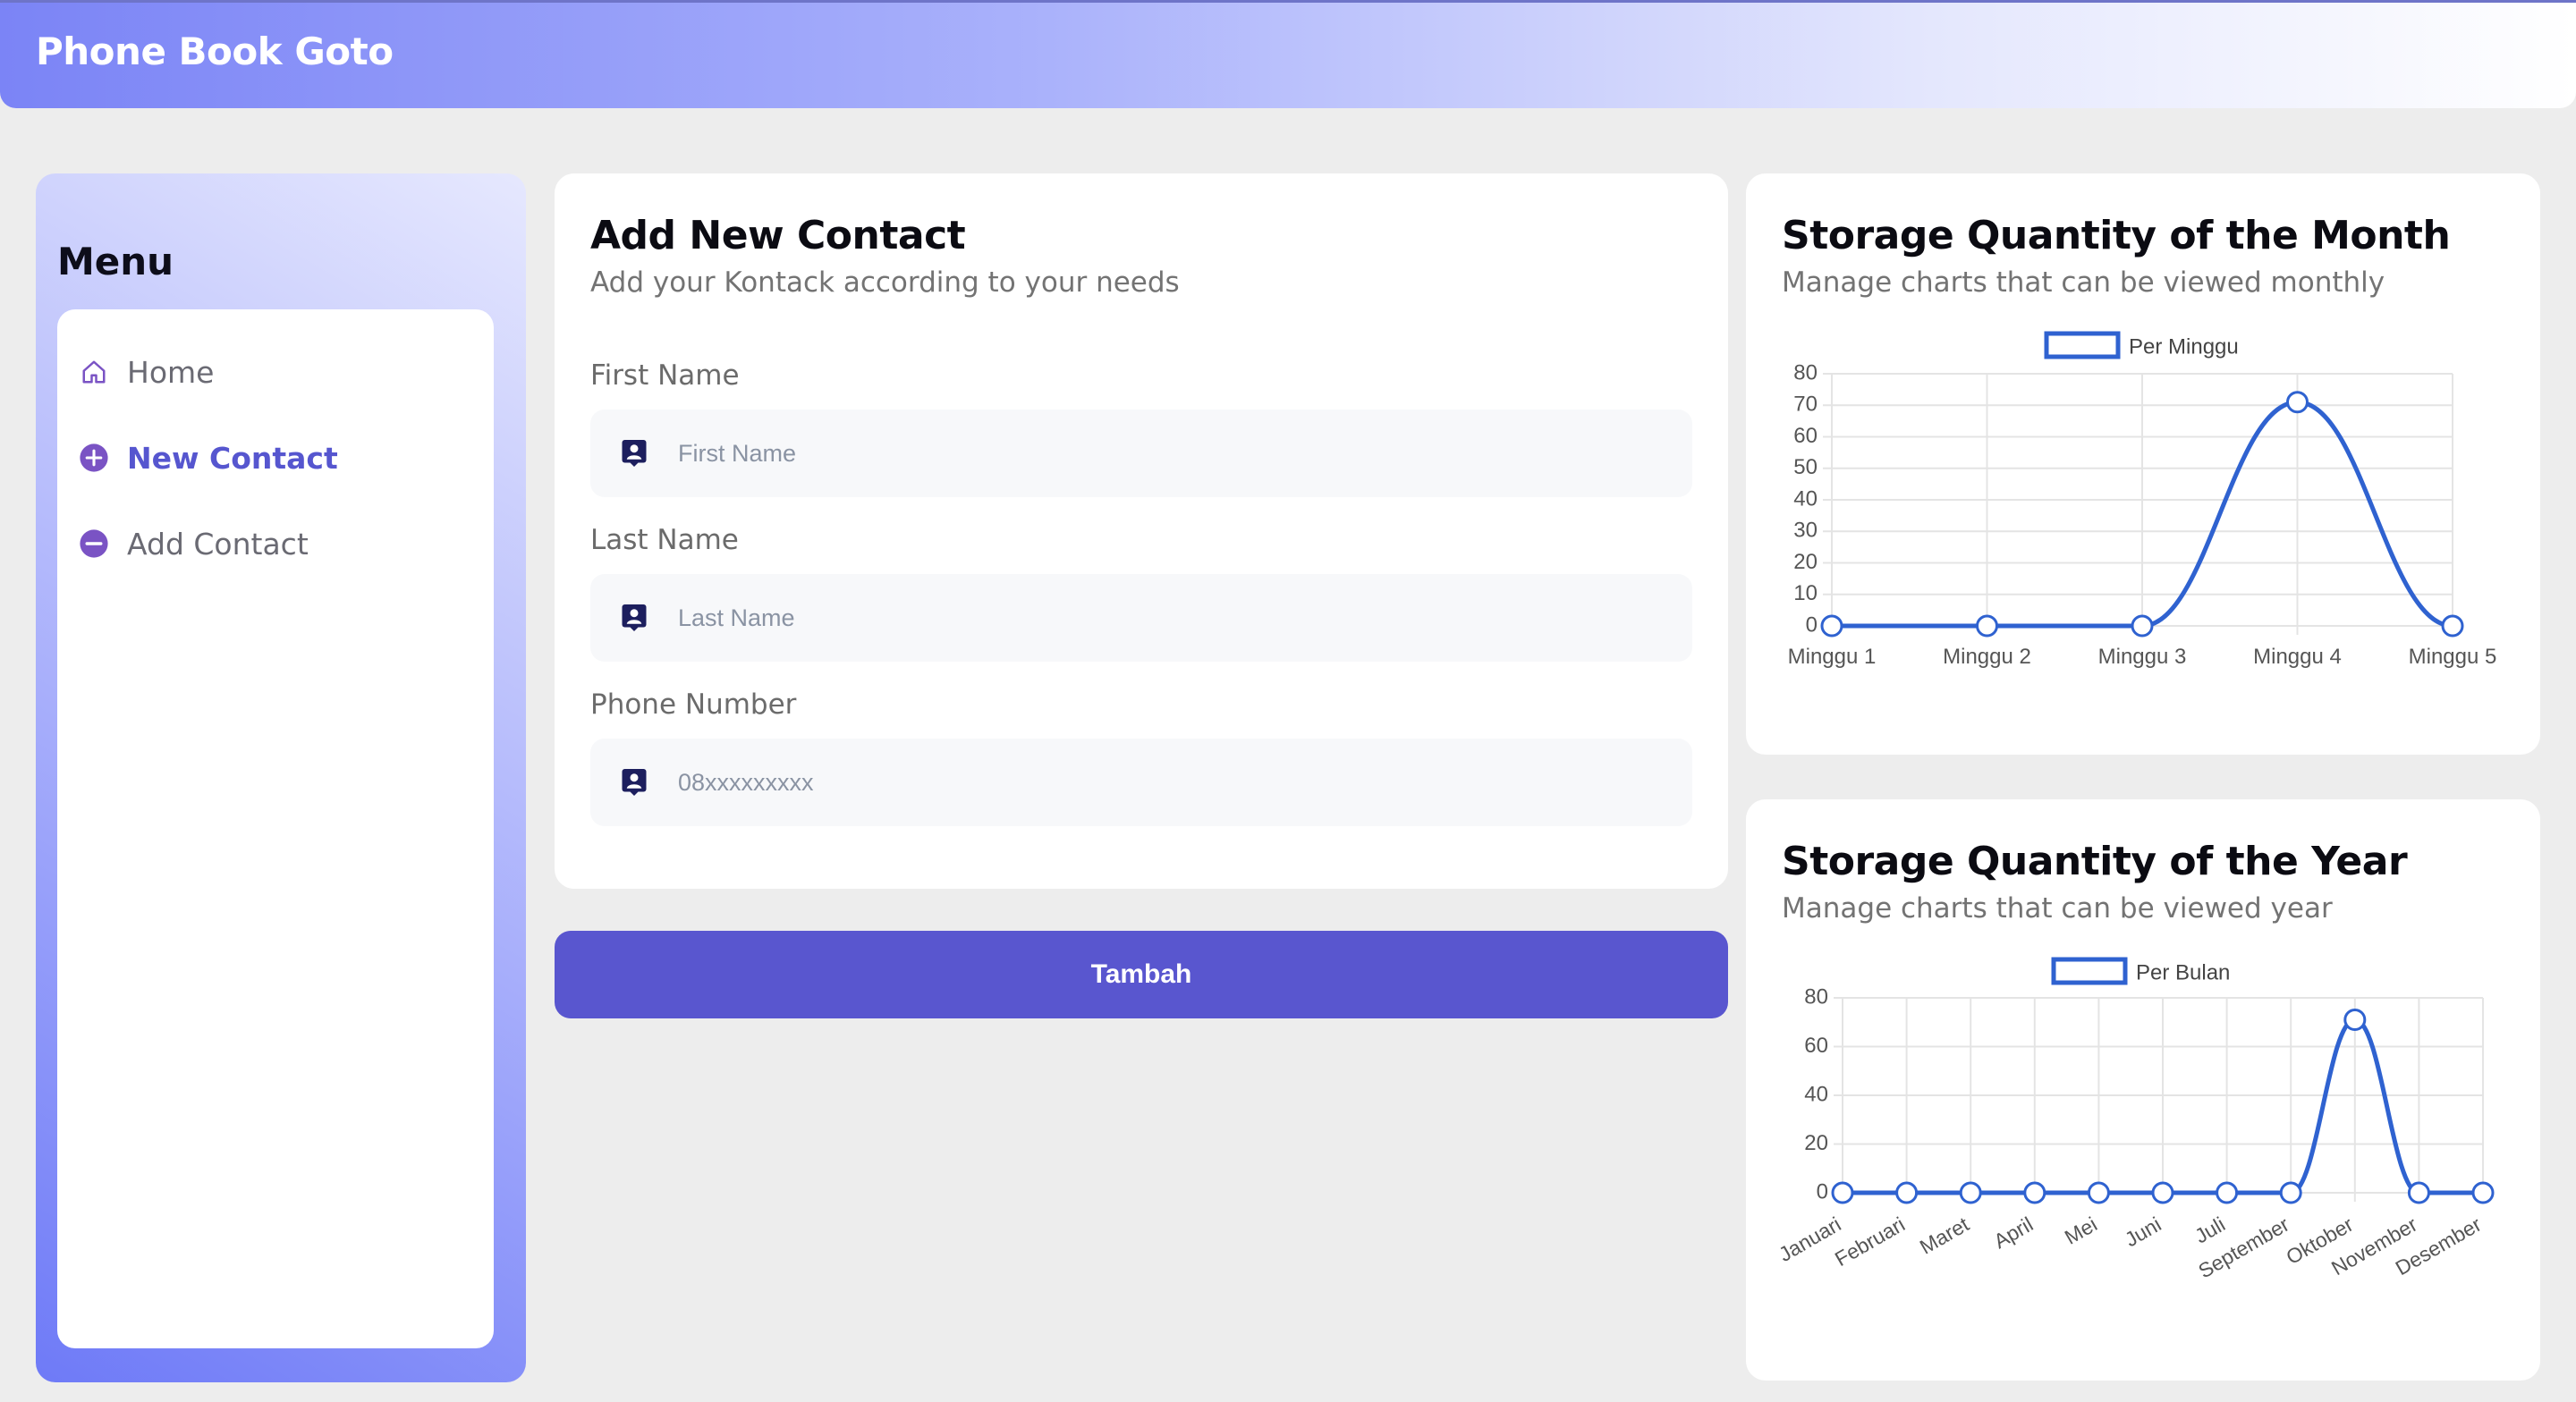 This screenshot has width=2576, height=1402. What do you see at coordinates (2183, 972) in the screenshot?
I see `legend-label: Per Bulan` at bounding box center [2183, 972].